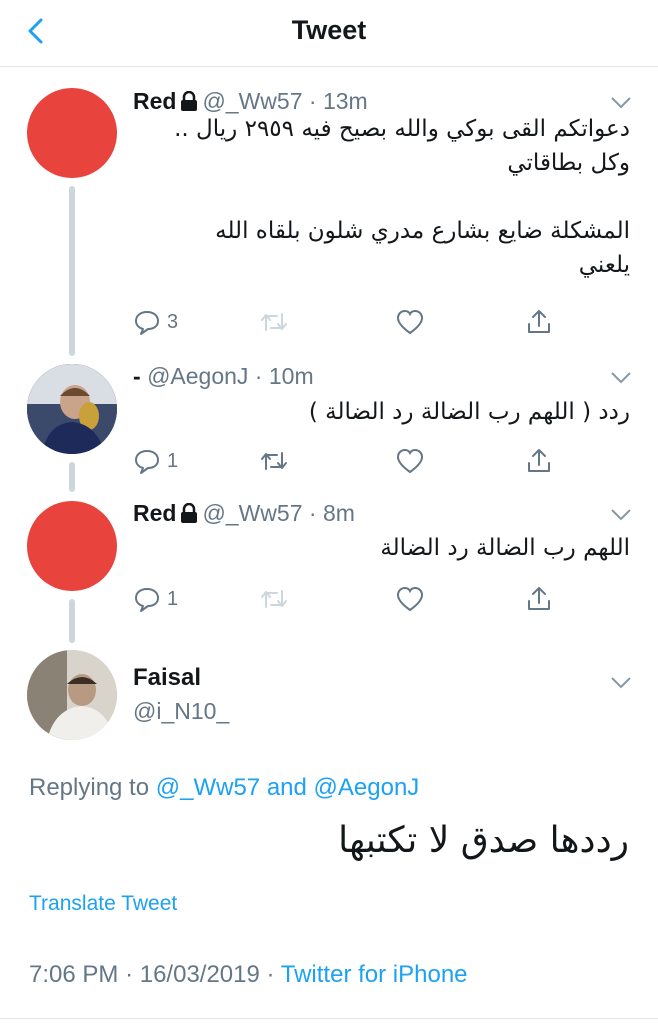 The image size is (658, 1024). What do you see at coordinates (291, 376) in the screenshot?
I see `timestamp: 10m` at bounding box center [291, 376].